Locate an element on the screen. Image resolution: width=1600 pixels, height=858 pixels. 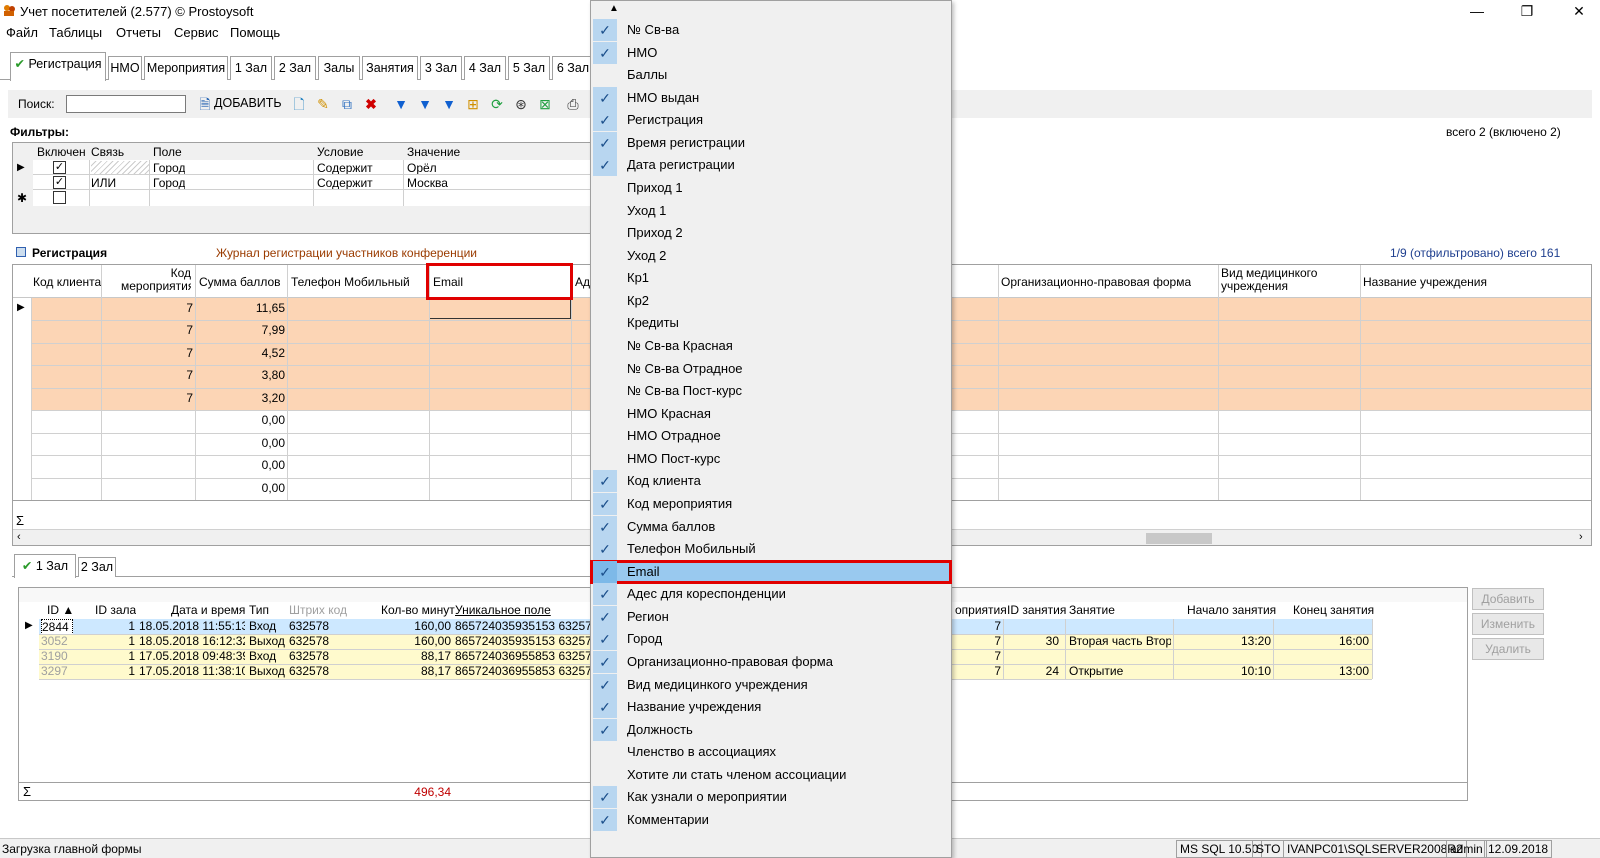
column-menu-item: Членство в ассоциациях is located at coordinates (771, 752).